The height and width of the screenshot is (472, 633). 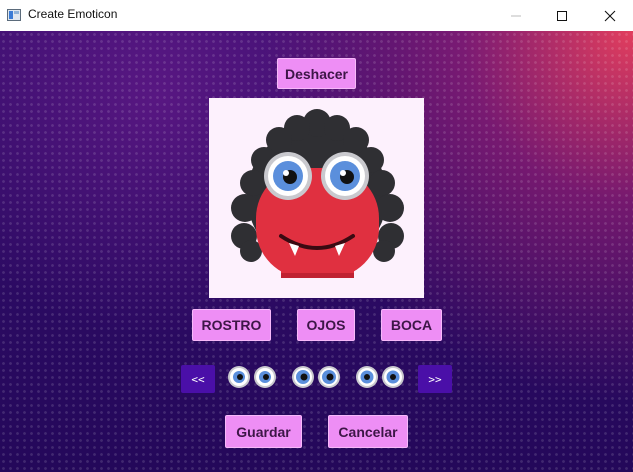 What do you see at coordinates (435, 379) in the screenshot?
I see `next-button: >>` at bounding box center [435, 379].